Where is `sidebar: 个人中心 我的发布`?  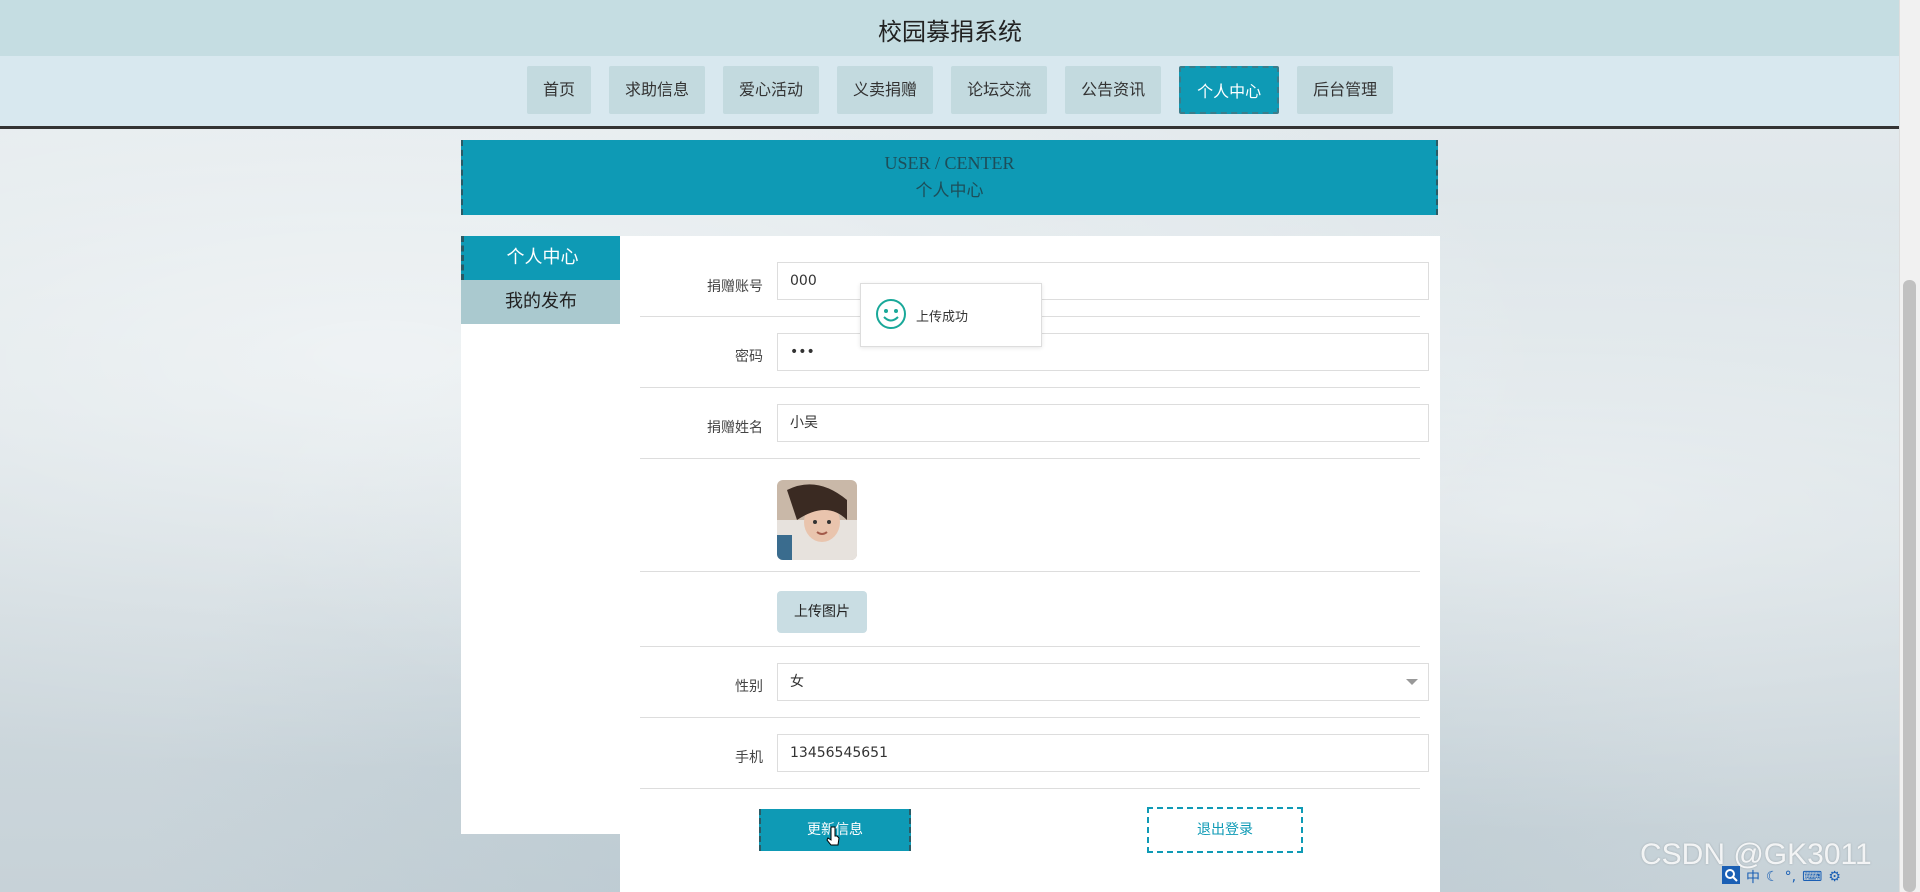
sidebar: 个人中心 我的发布 is located at coordinates (541, 535).